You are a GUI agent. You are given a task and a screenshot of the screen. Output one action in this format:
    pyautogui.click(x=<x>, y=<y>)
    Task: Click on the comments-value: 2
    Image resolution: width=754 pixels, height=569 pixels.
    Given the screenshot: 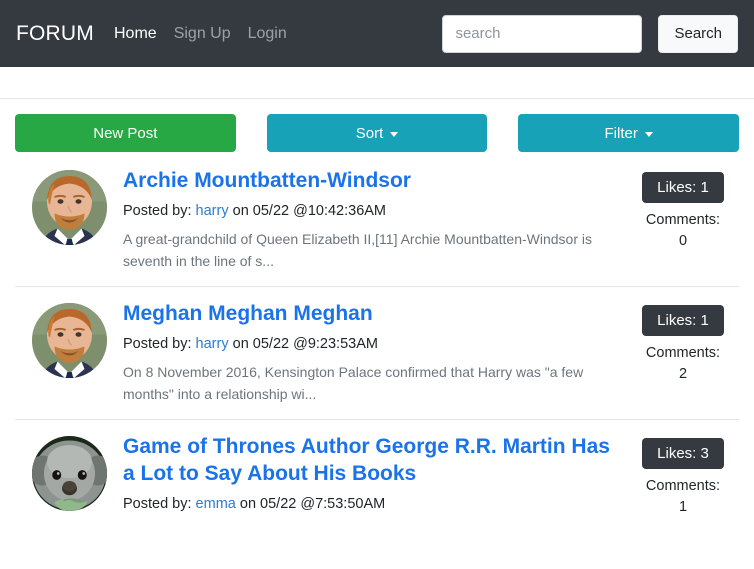 What is the action you would take?
    pyautogui.click(x=683, y=373)
    